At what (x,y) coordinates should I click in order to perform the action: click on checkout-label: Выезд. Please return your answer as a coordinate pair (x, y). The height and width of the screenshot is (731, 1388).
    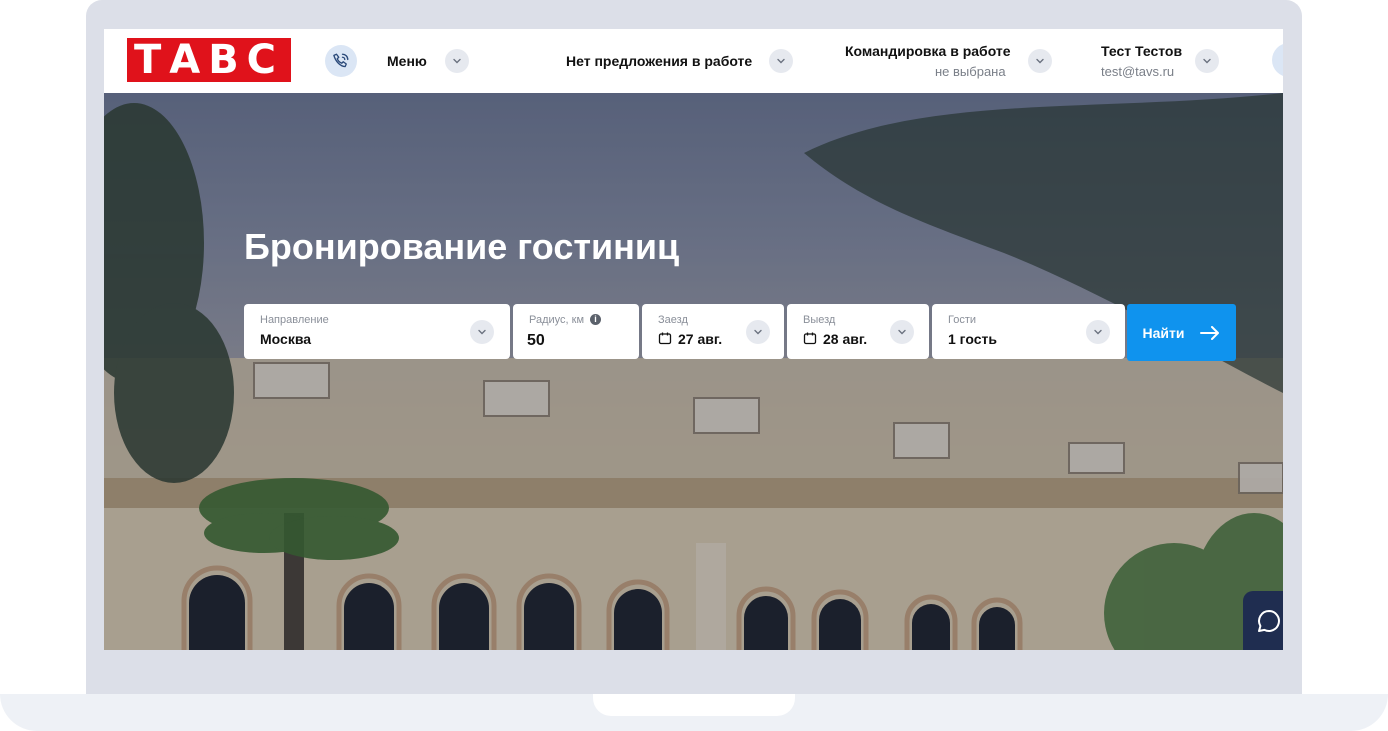
    Looking at the image, I should click on (819, 320).